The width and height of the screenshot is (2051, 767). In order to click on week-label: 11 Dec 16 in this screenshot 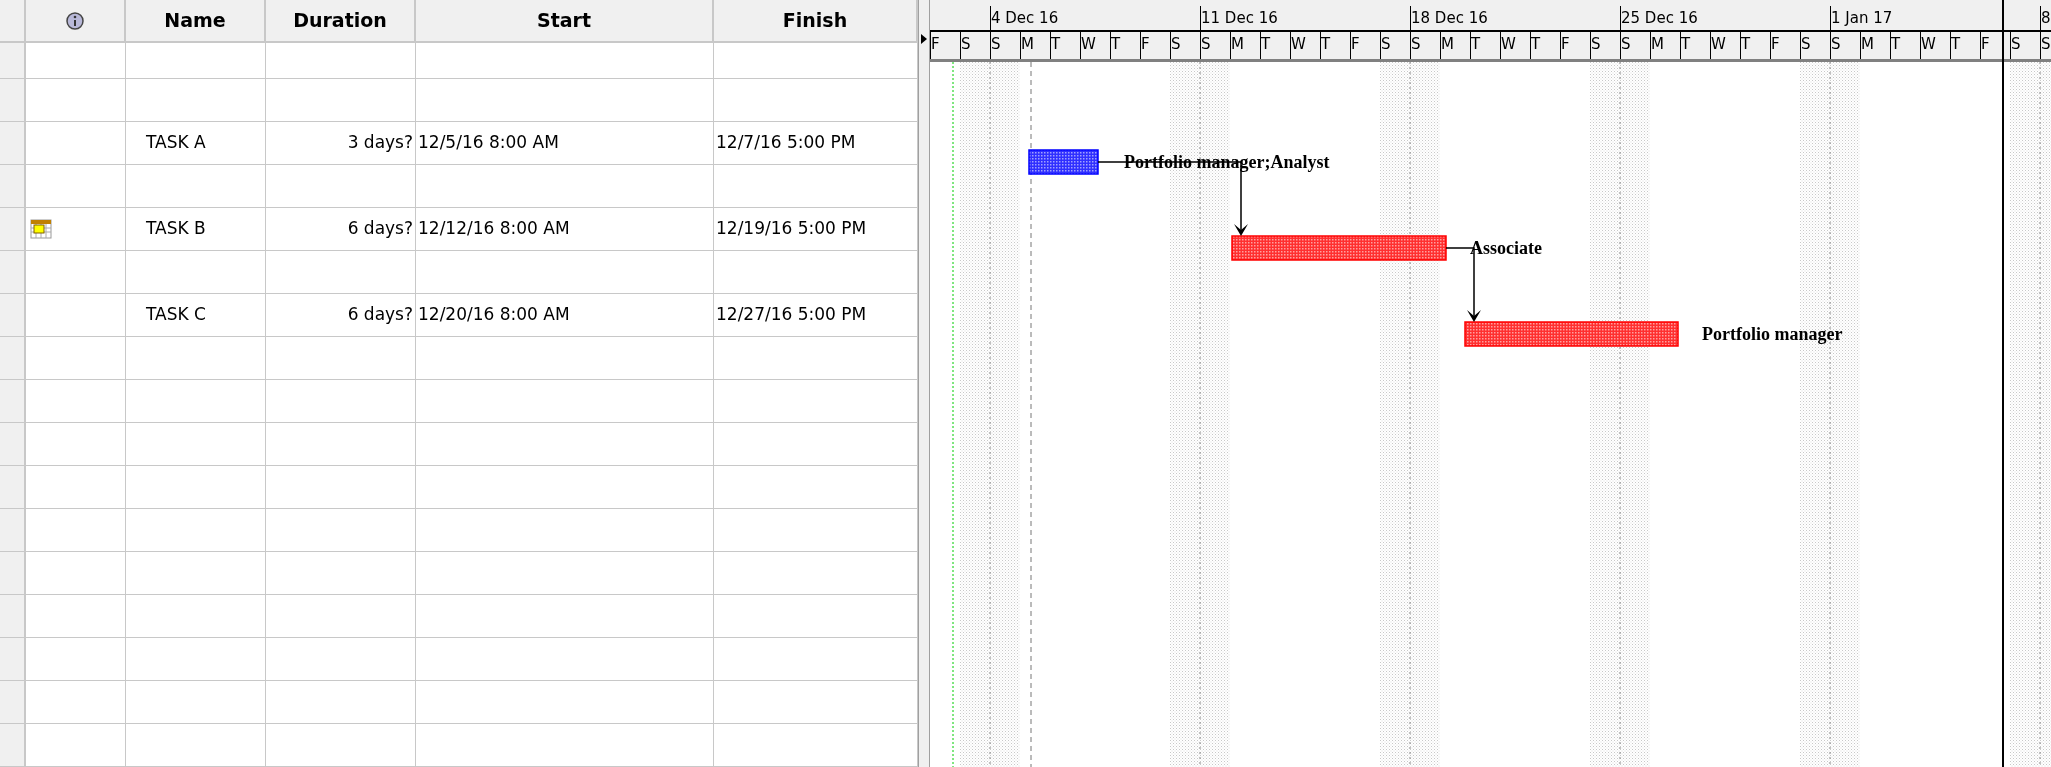, I will do `click(1305, 18)`.